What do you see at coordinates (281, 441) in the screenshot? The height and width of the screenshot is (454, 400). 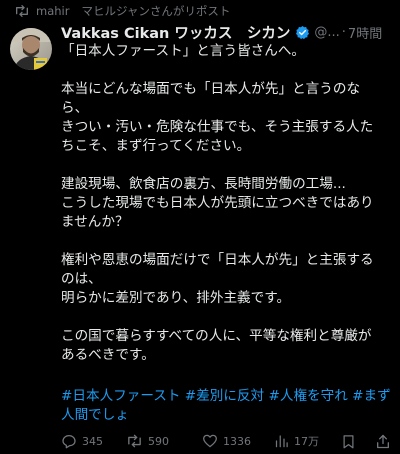 I see `views-chart-icon` at bounding box center [281, 441].